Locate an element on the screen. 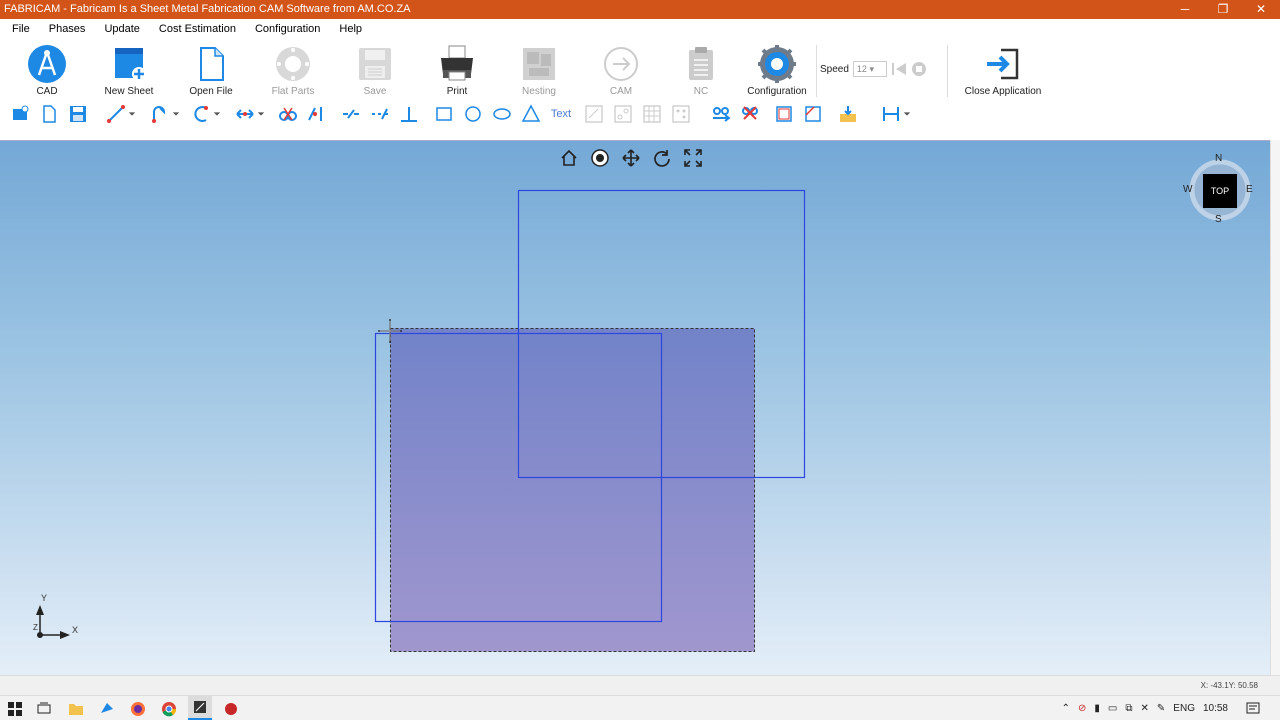  printer-icon is located at coordinates (457, 64).